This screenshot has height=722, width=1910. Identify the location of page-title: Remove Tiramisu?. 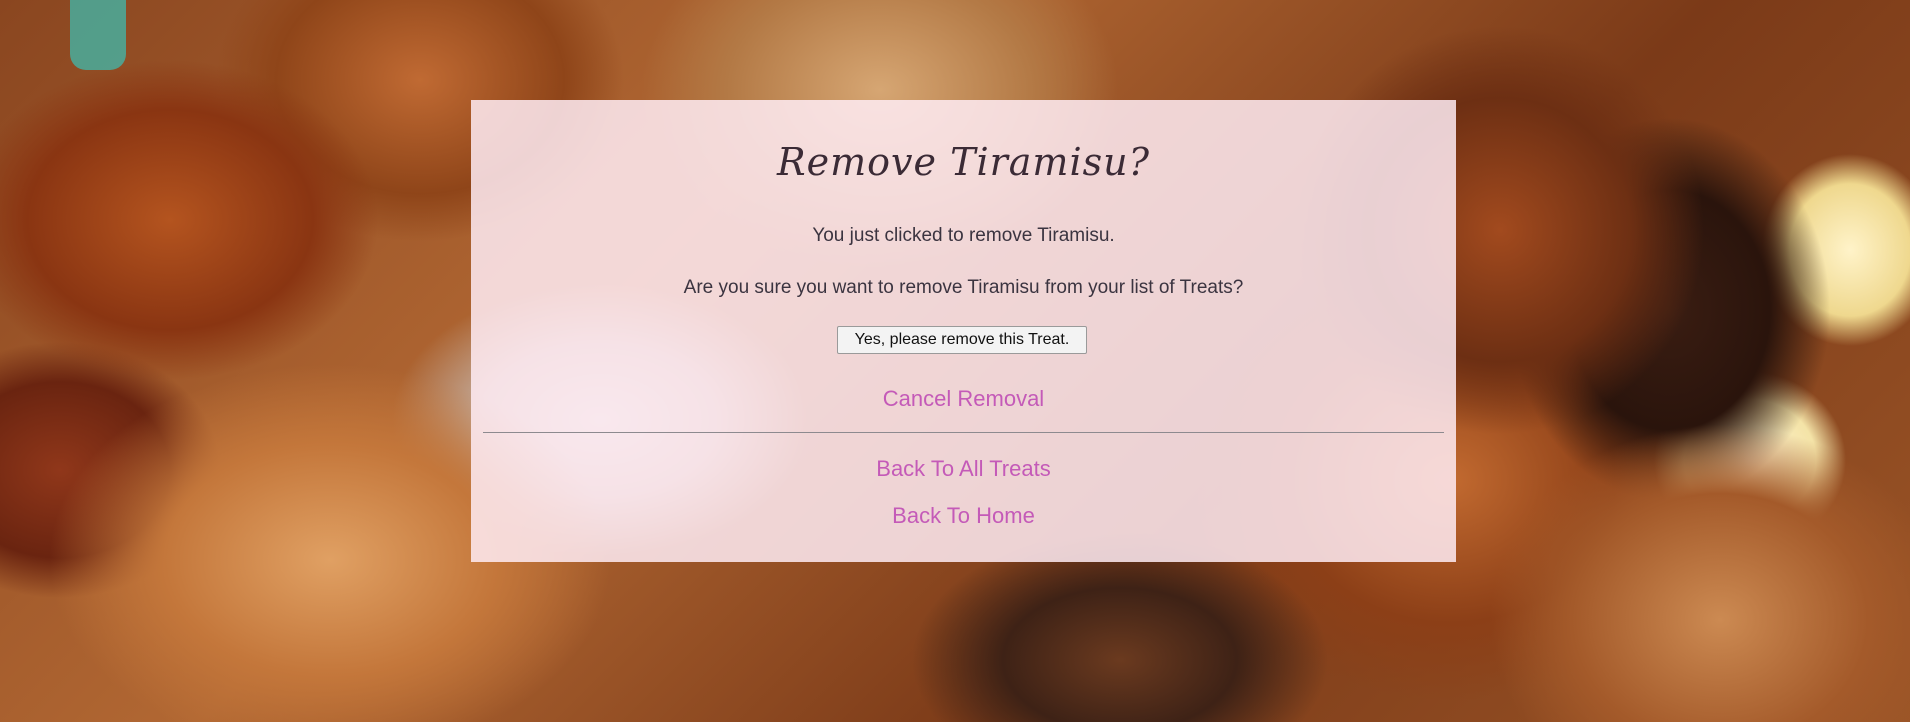
(963, 162).